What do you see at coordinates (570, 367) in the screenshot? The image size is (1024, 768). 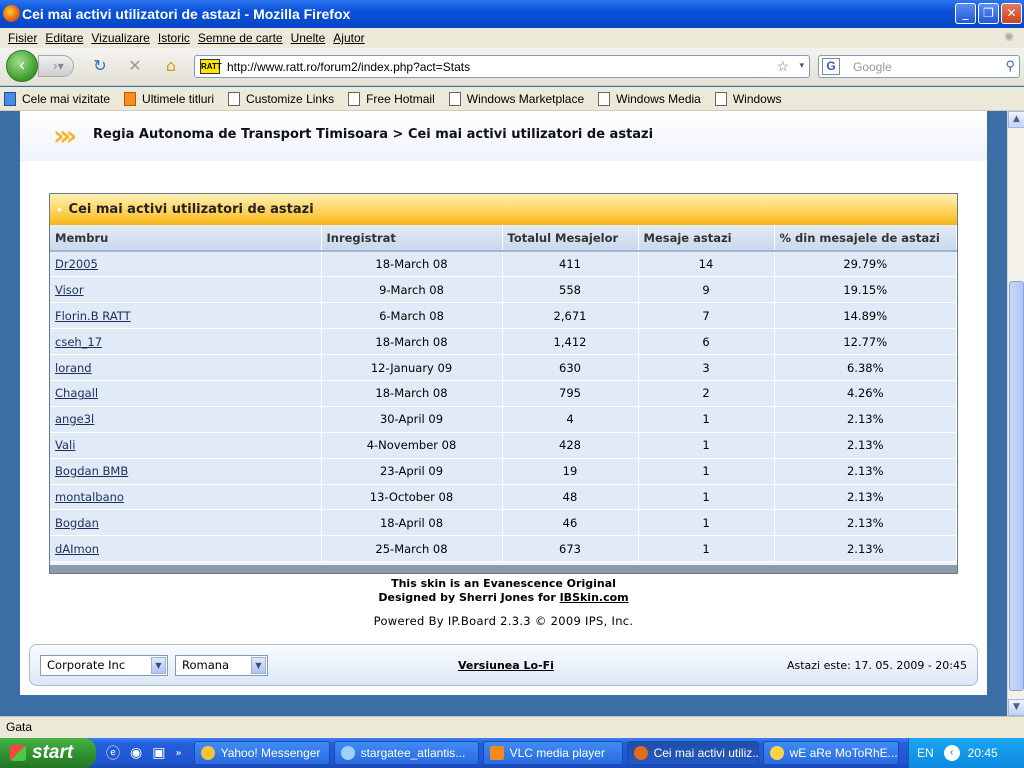 I see `cell-total-posts: 630` at bounding box center [570, 367].